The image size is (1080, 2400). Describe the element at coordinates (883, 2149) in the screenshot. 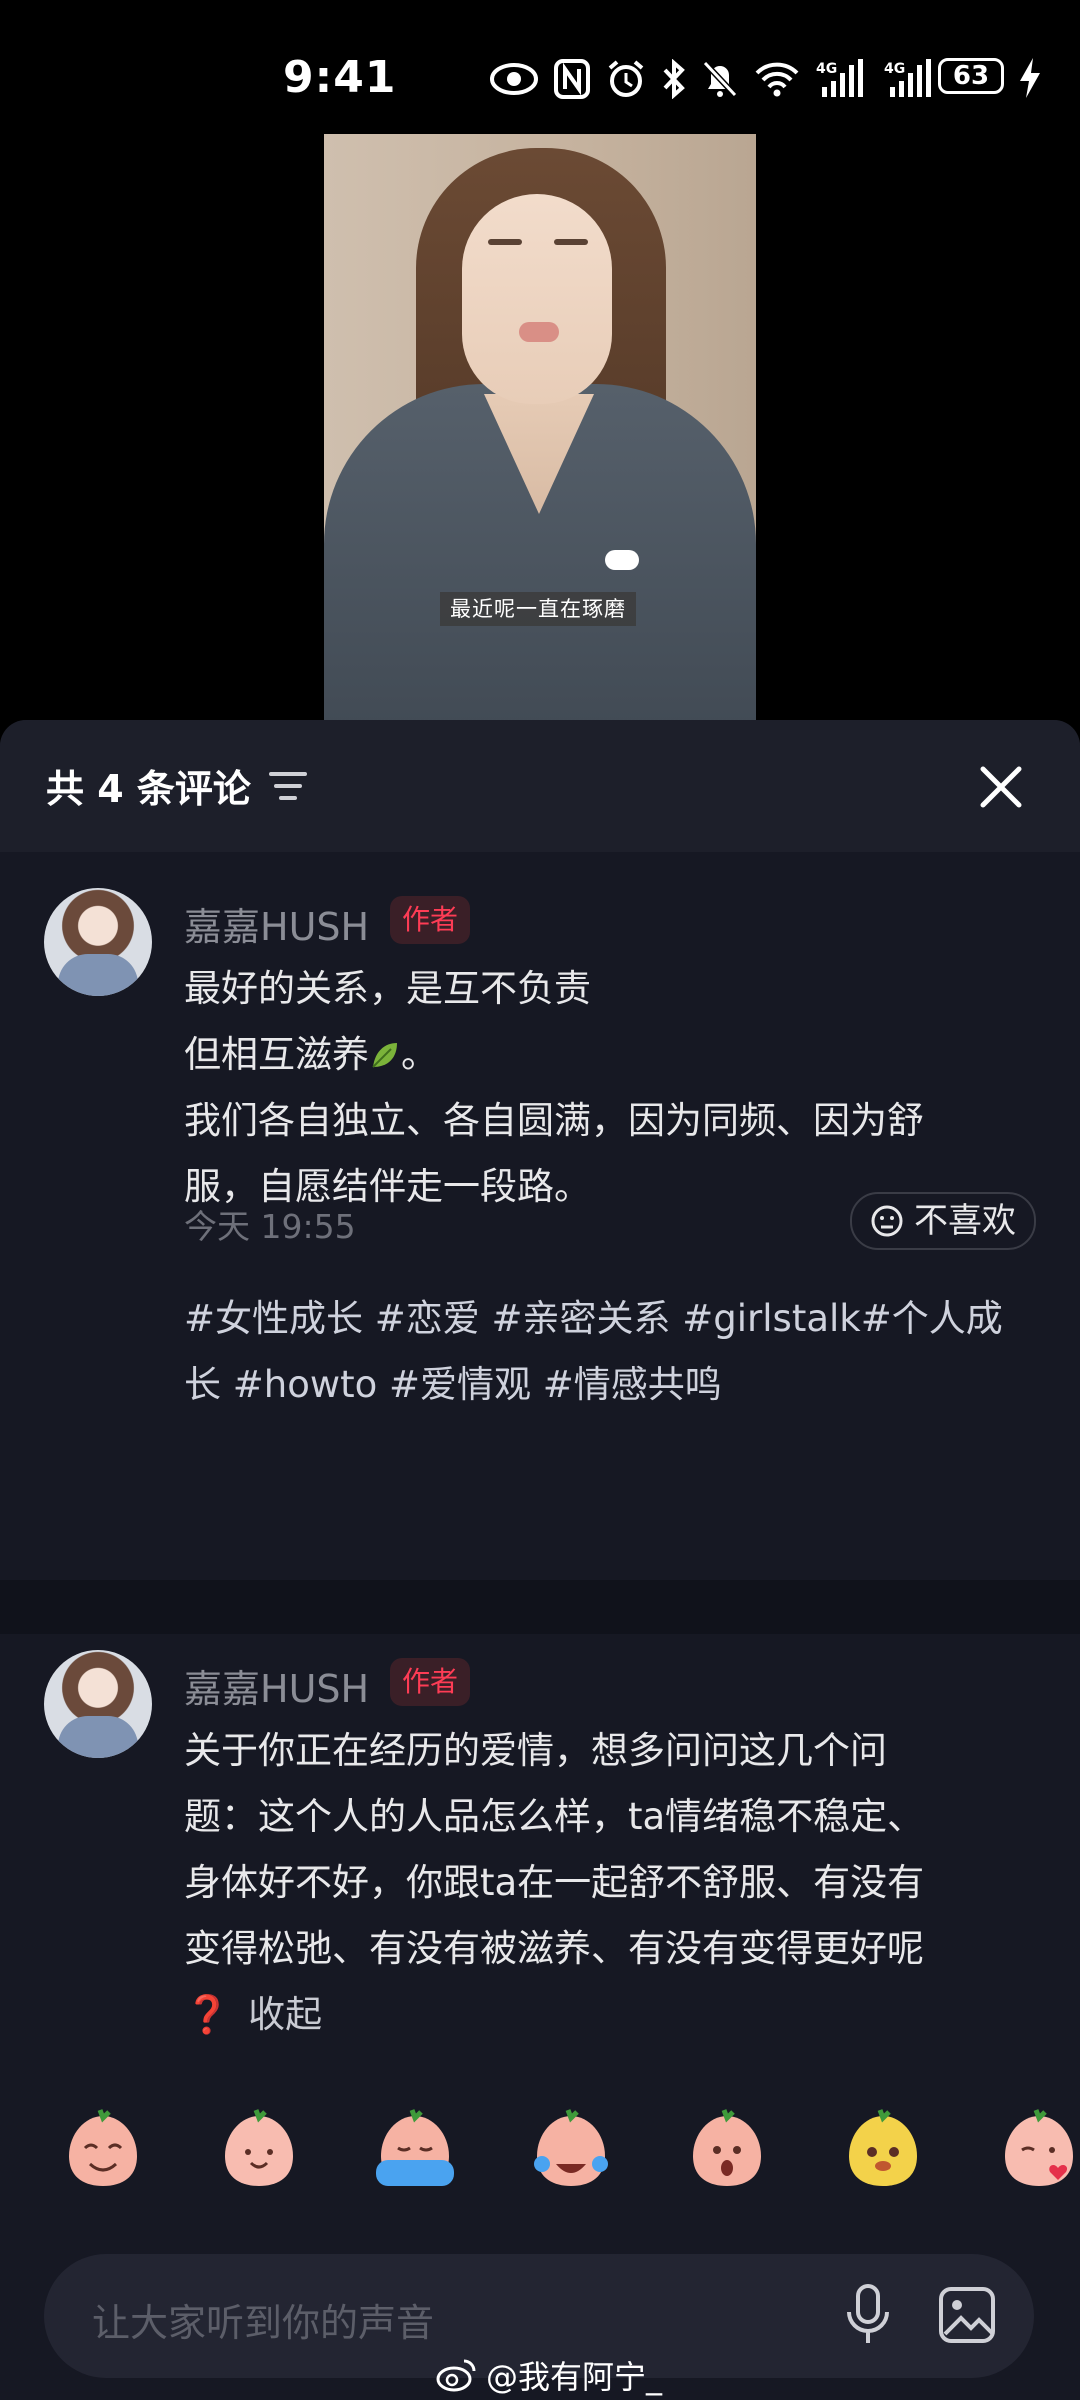

I see `dog-emoji` at that location.